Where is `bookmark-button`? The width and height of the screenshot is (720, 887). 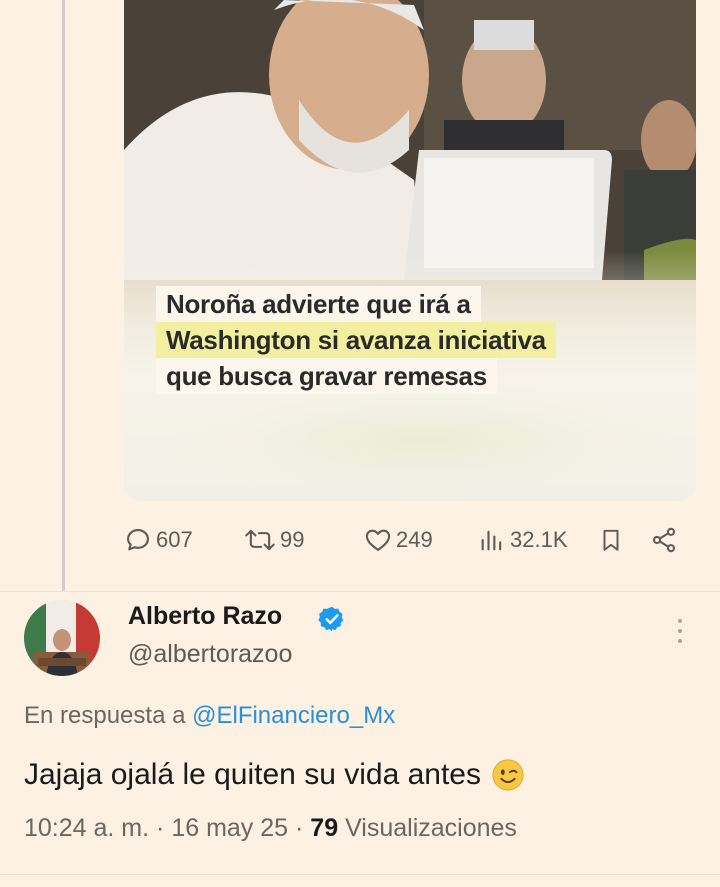 bookmark-button is located at coordinates (611, 540).